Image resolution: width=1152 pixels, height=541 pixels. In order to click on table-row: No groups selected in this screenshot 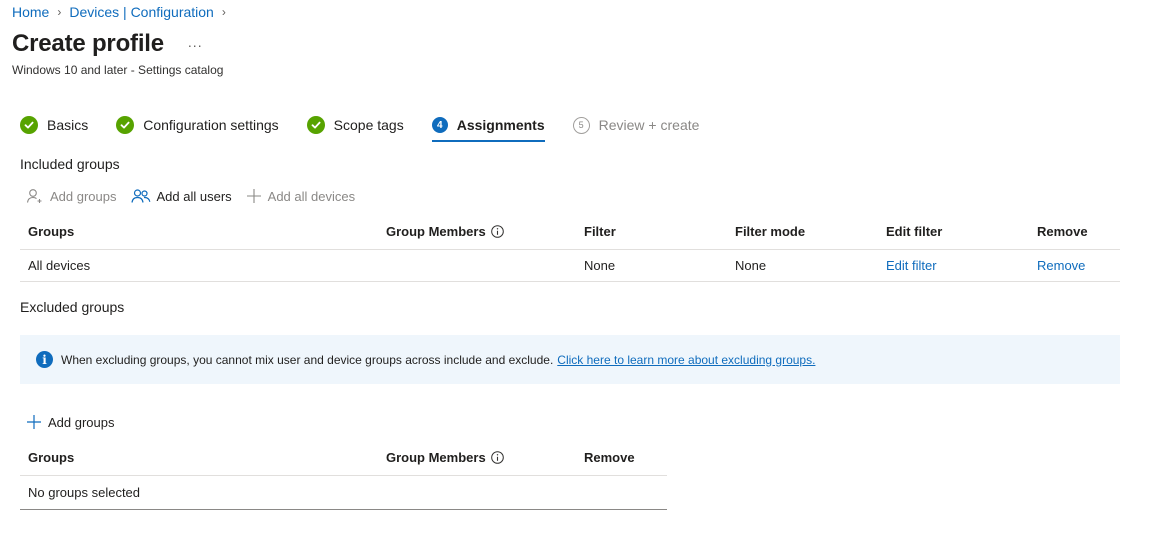, I will do `click(343, 492)`.